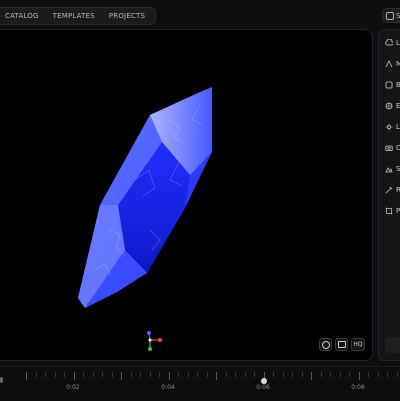 The height and width of the screenshot is (401, 400). What do you see at coordinates (388, 64) in the screenshot?
I see `material-icon` at bounding box center [388, 64].